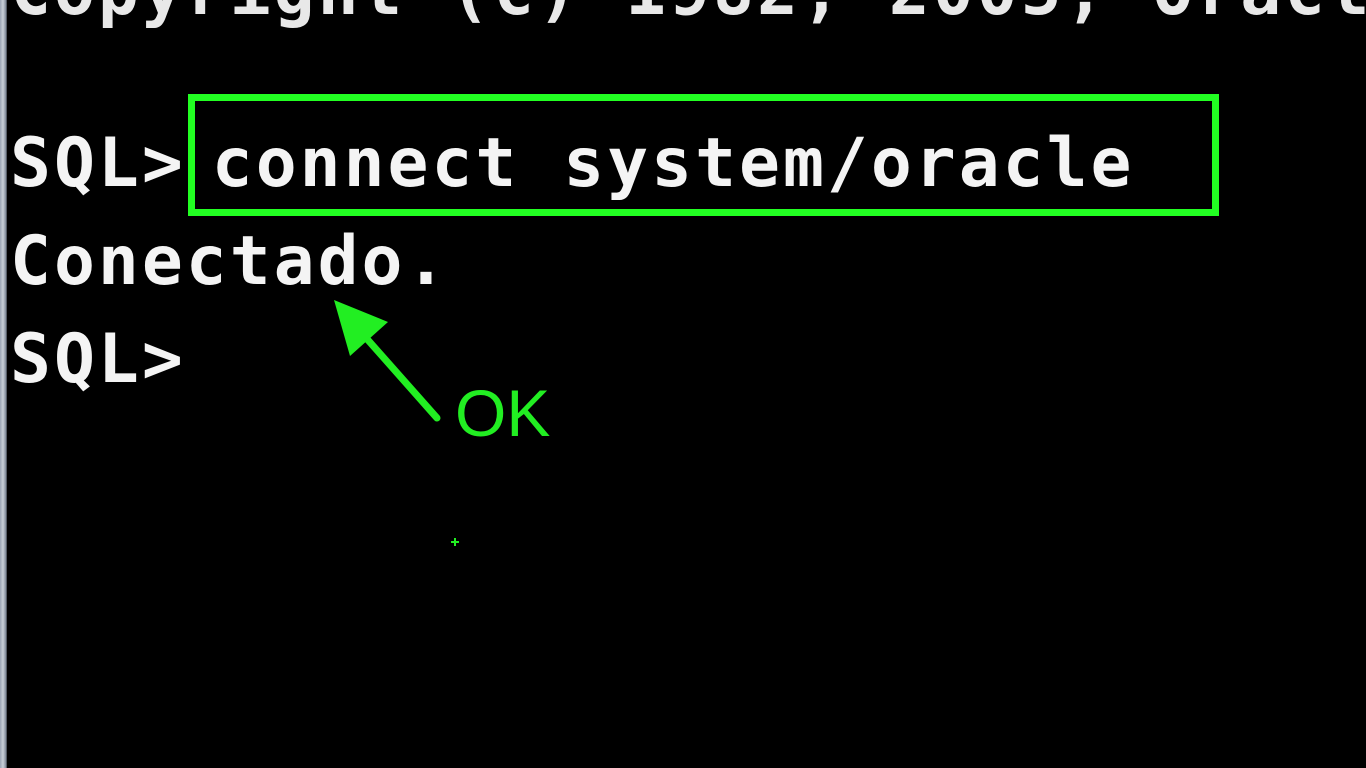  What do you see at coordinates (98, 360) in the screenshot?
I see `sql-prompt-current: SQL>` at bounding box center [98, 360].